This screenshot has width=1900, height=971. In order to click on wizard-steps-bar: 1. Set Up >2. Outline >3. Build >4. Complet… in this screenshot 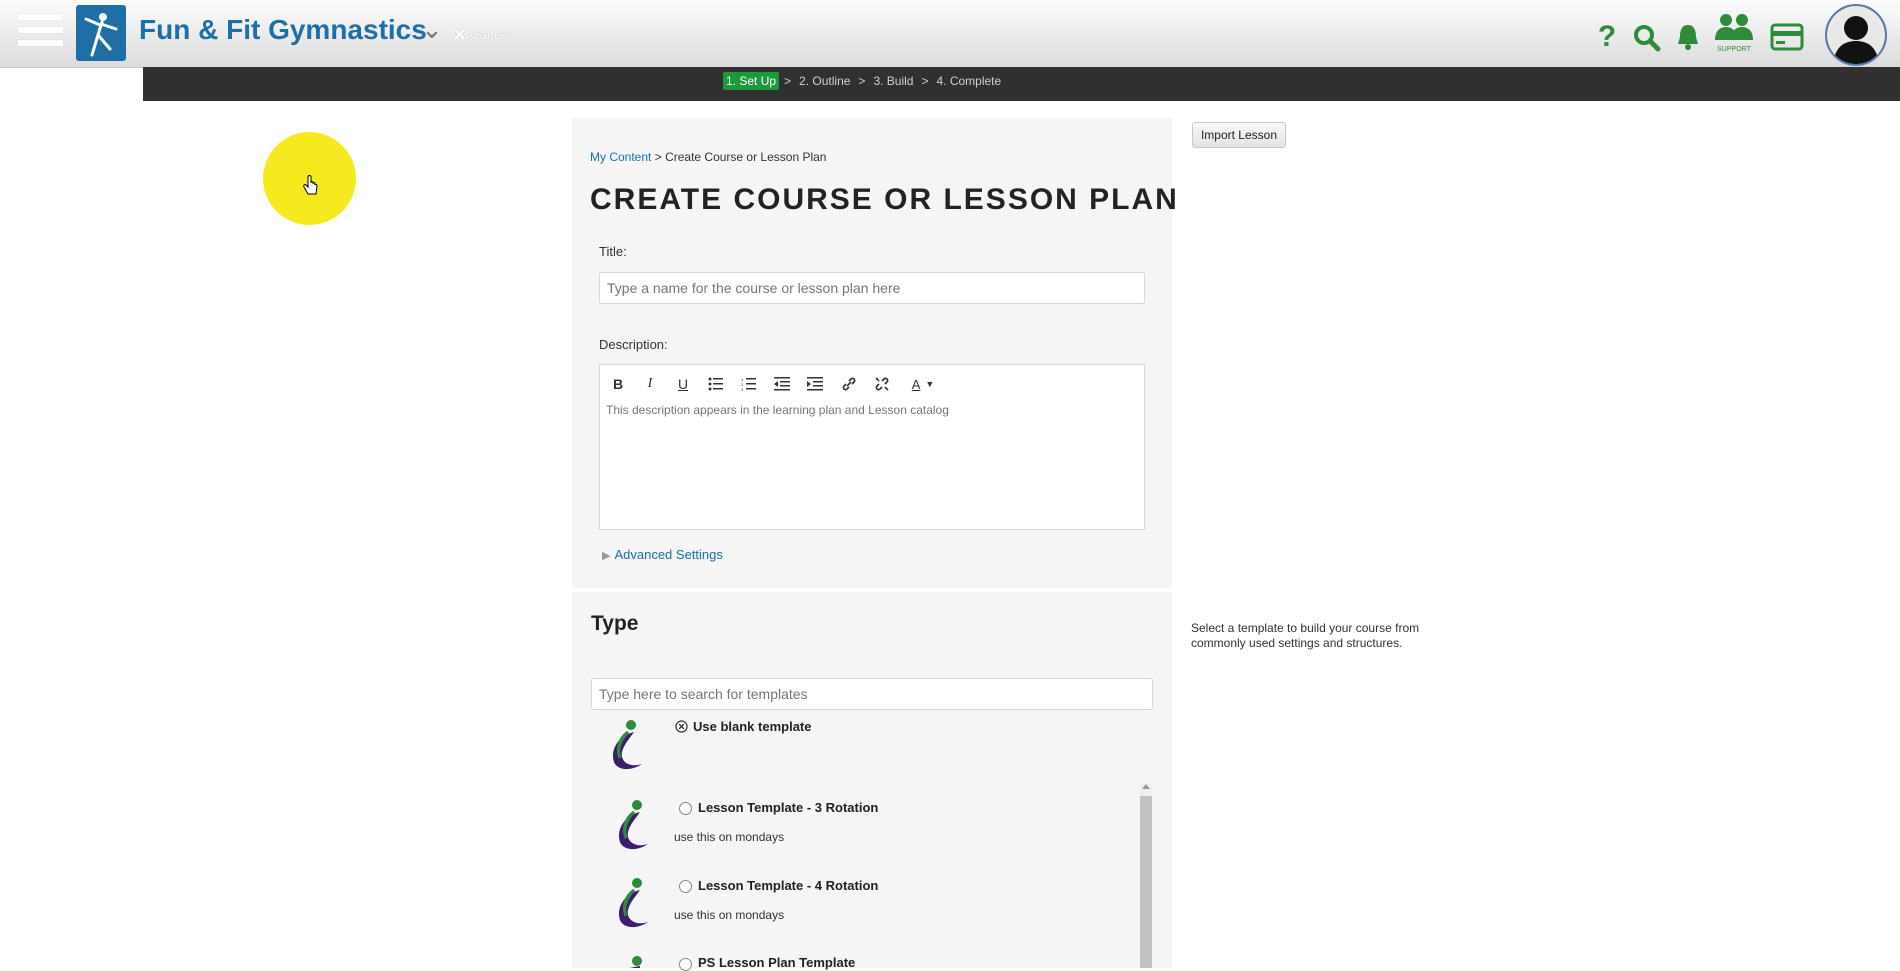, I will do `click(1021, 84)`.